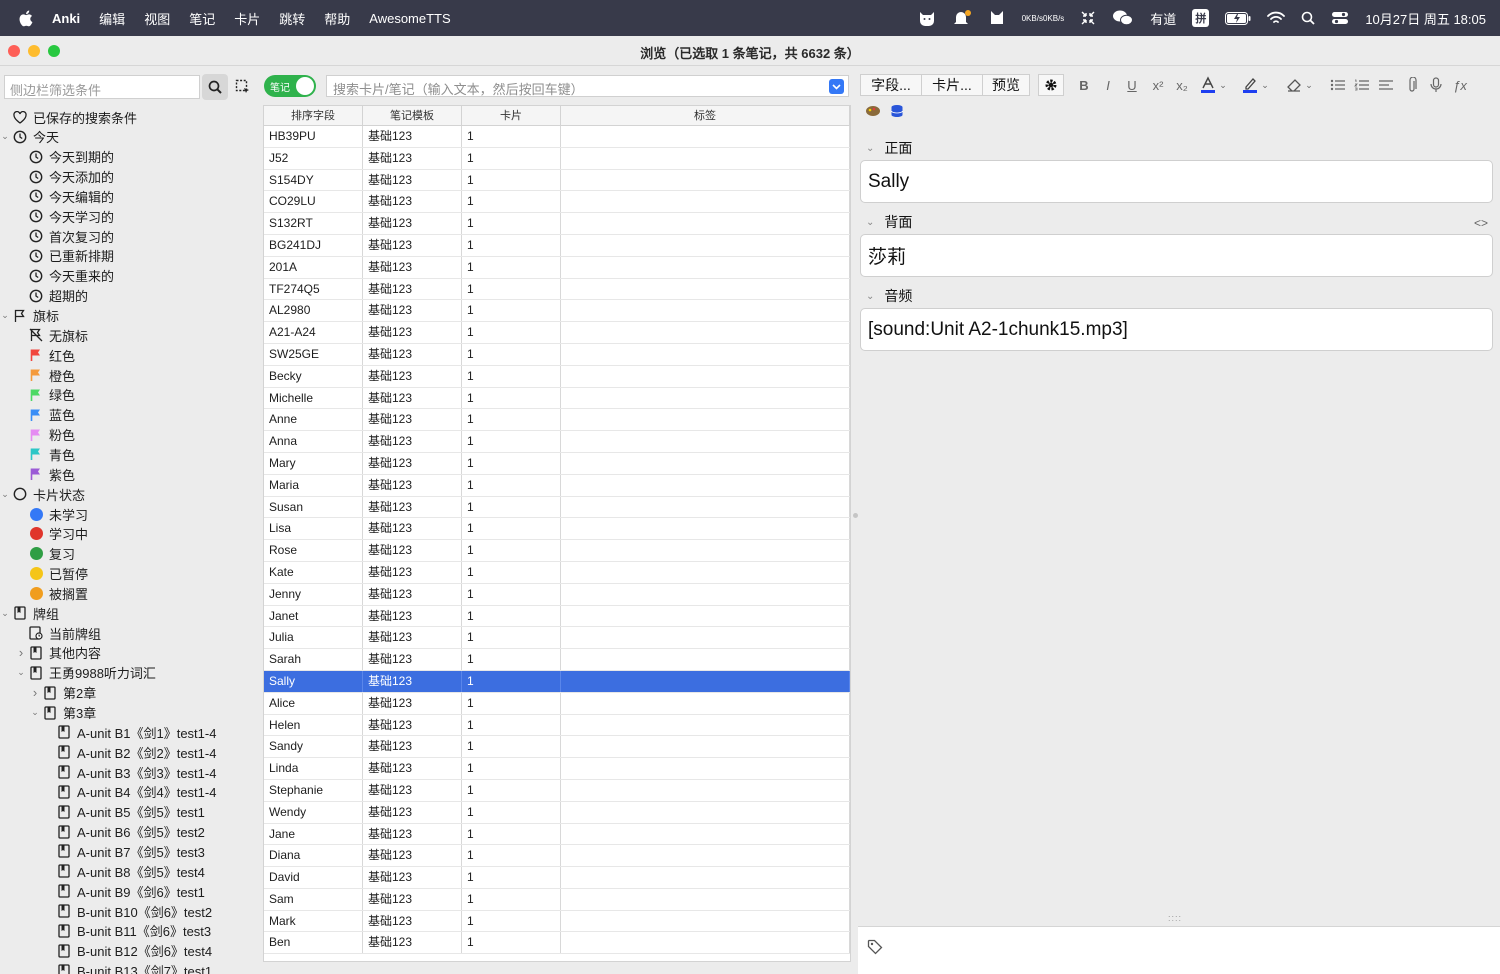 The height and width of the screenshot is (974, 1500). Describe the element at coordinates (64, 216) in the screenshot. I see `sidebar-item: 今天学习的` at that location.